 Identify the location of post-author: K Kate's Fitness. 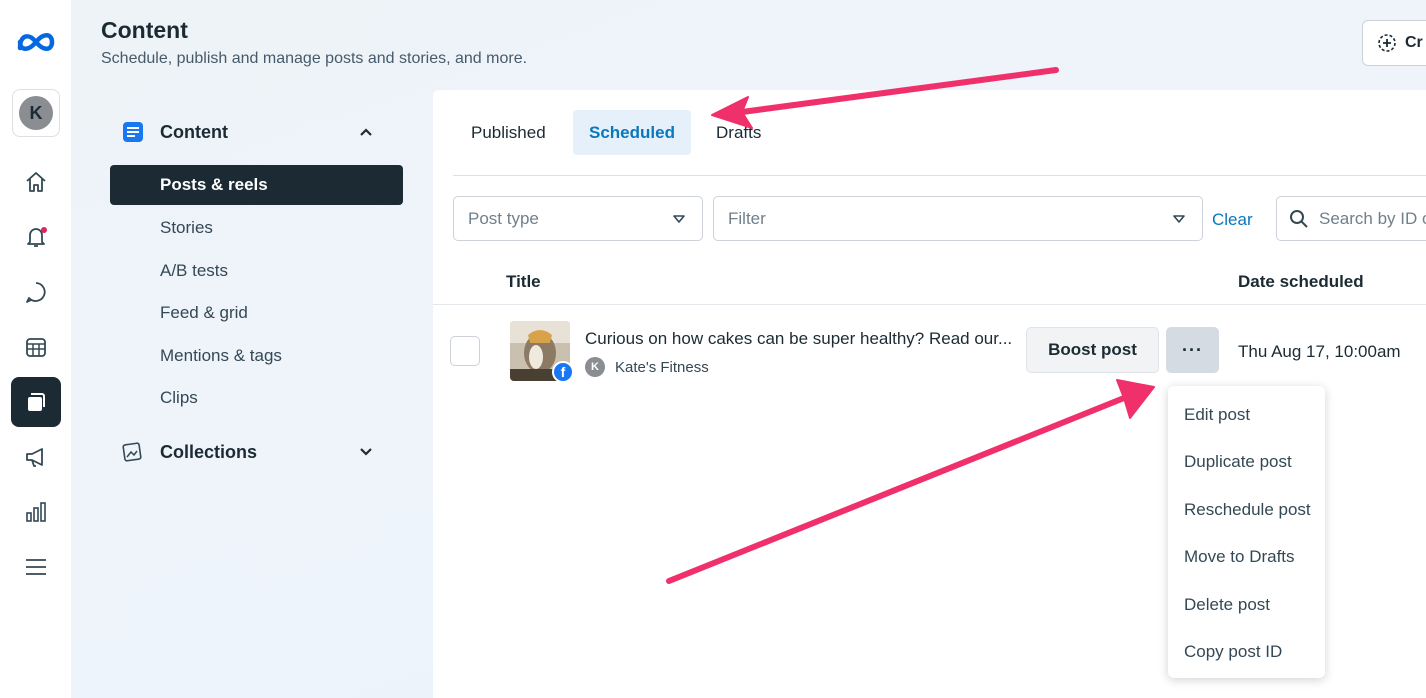
(647, 367).